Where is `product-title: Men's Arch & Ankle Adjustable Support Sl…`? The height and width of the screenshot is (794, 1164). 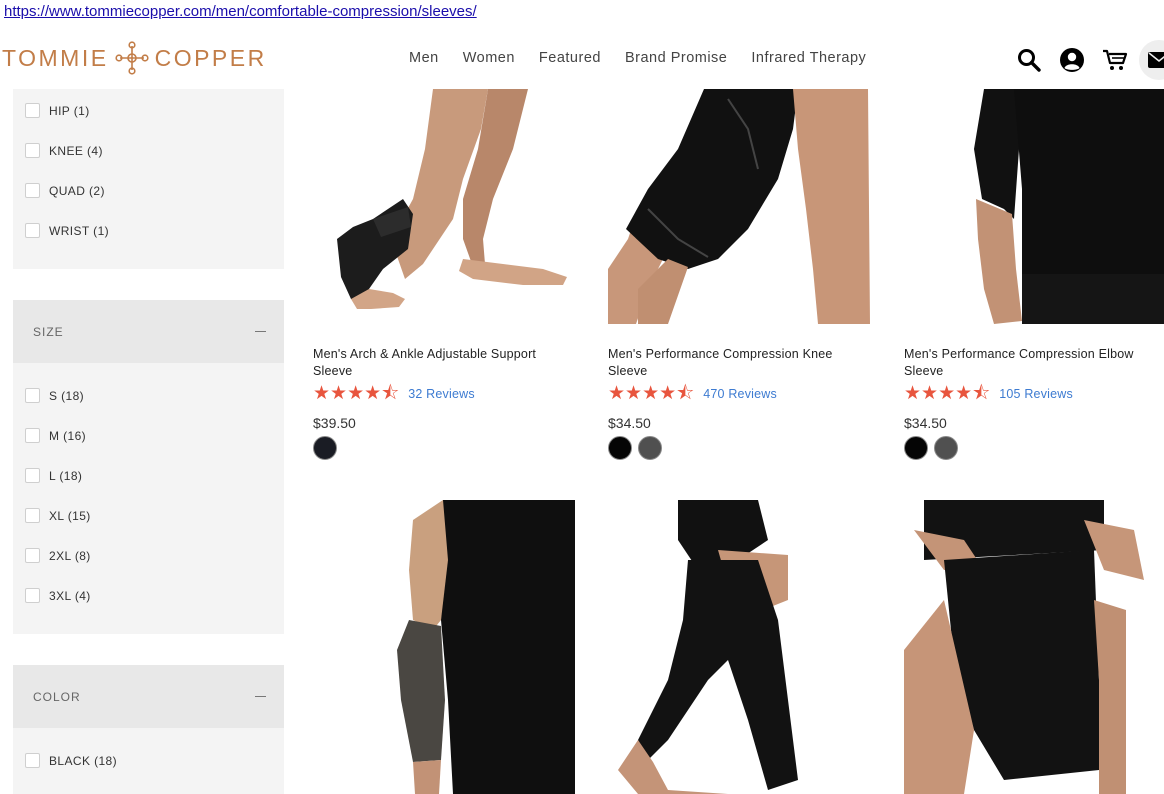 product-title: Men's Arch & Ankle Adjustable Support Sl… is located at coordinates (444, 363).